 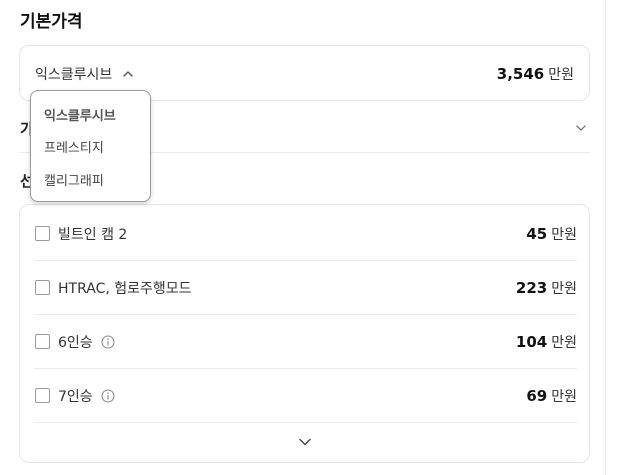 What do you see at coordinates (128, 74) in the screenshot?
I see `chevron-up-icon` at bounding box center [128, 74].